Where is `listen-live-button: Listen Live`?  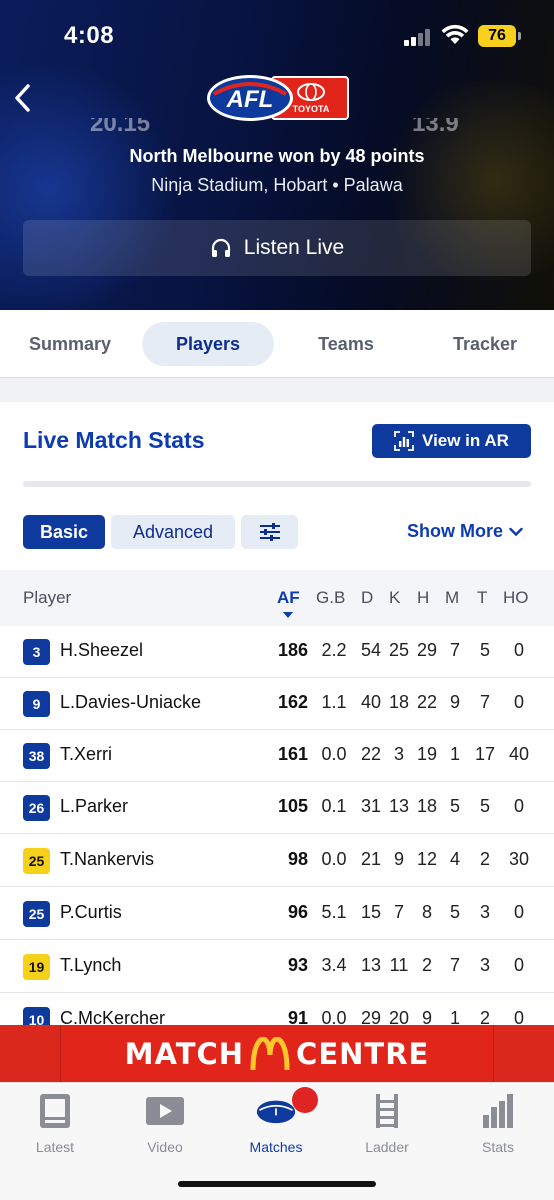
listen-live-button: Listen Live is located at coordinates (277, 248).